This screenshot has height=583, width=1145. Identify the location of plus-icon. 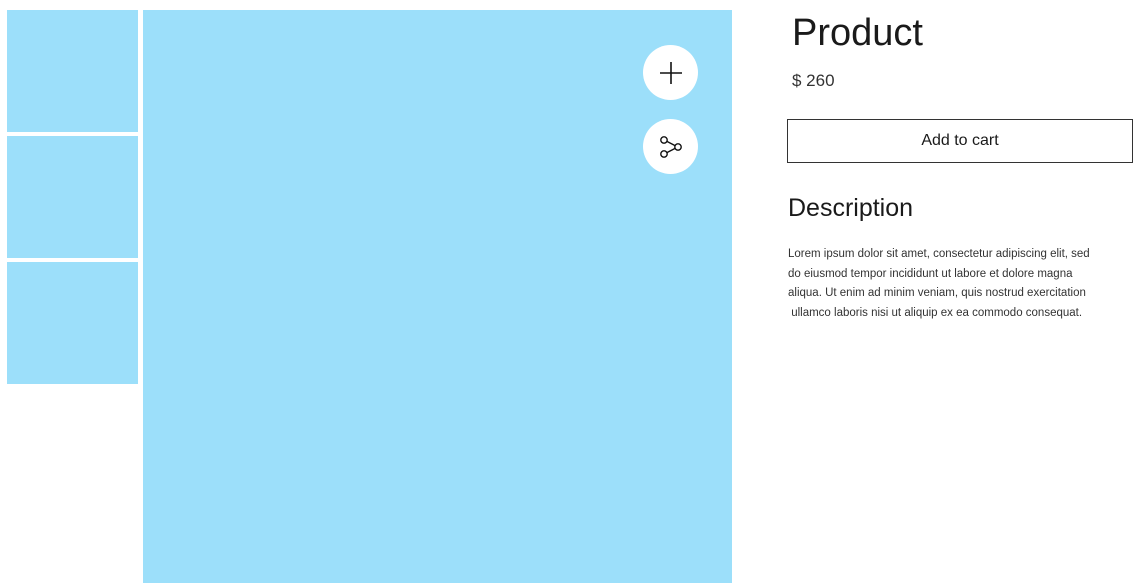
(671, 73).